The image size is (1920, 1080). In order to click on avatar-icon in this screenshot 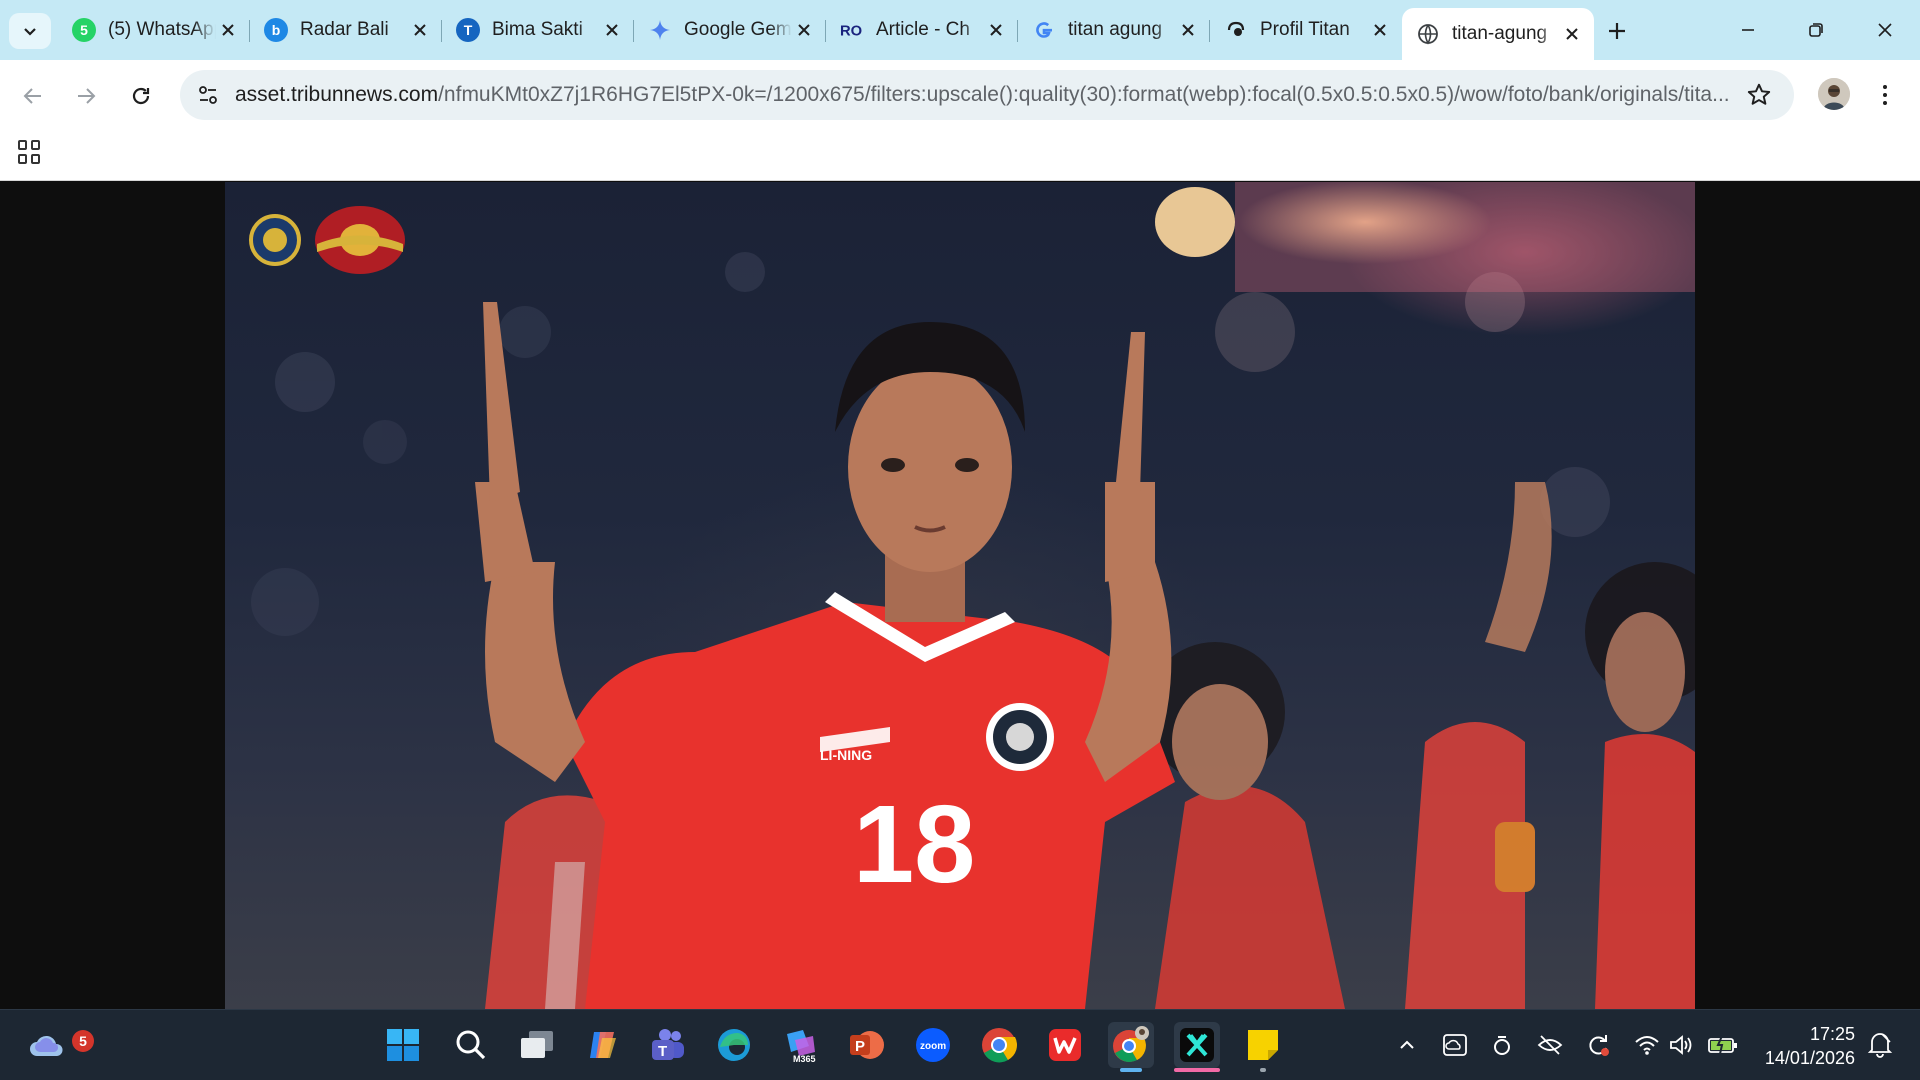, I will do `click(1834, 94)`.